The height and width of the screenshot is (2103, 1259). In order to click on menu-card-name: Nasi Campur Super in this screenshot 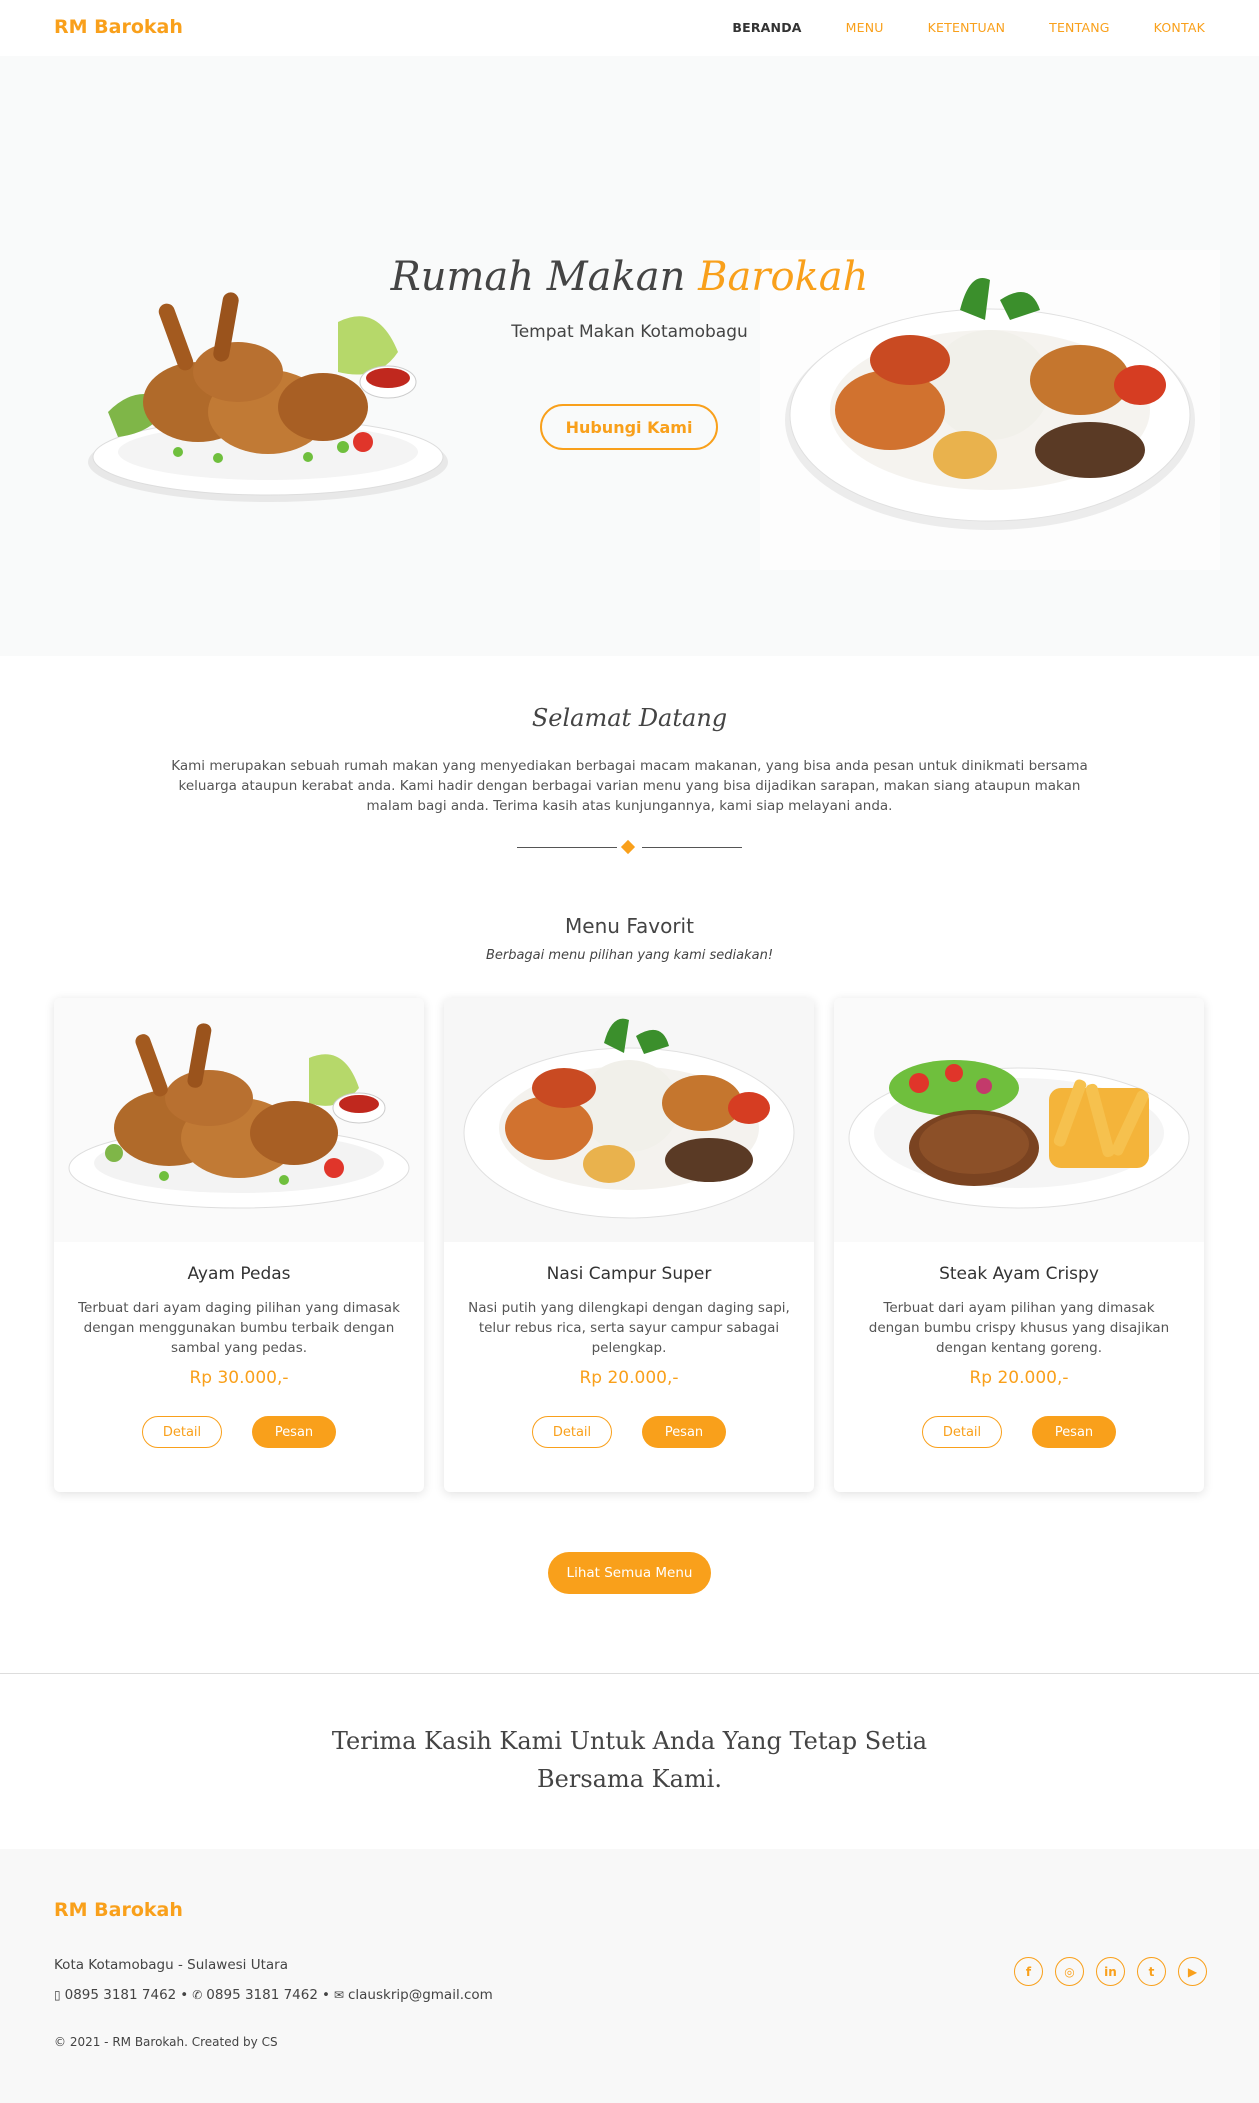, I will do `click(629, 1274)`.